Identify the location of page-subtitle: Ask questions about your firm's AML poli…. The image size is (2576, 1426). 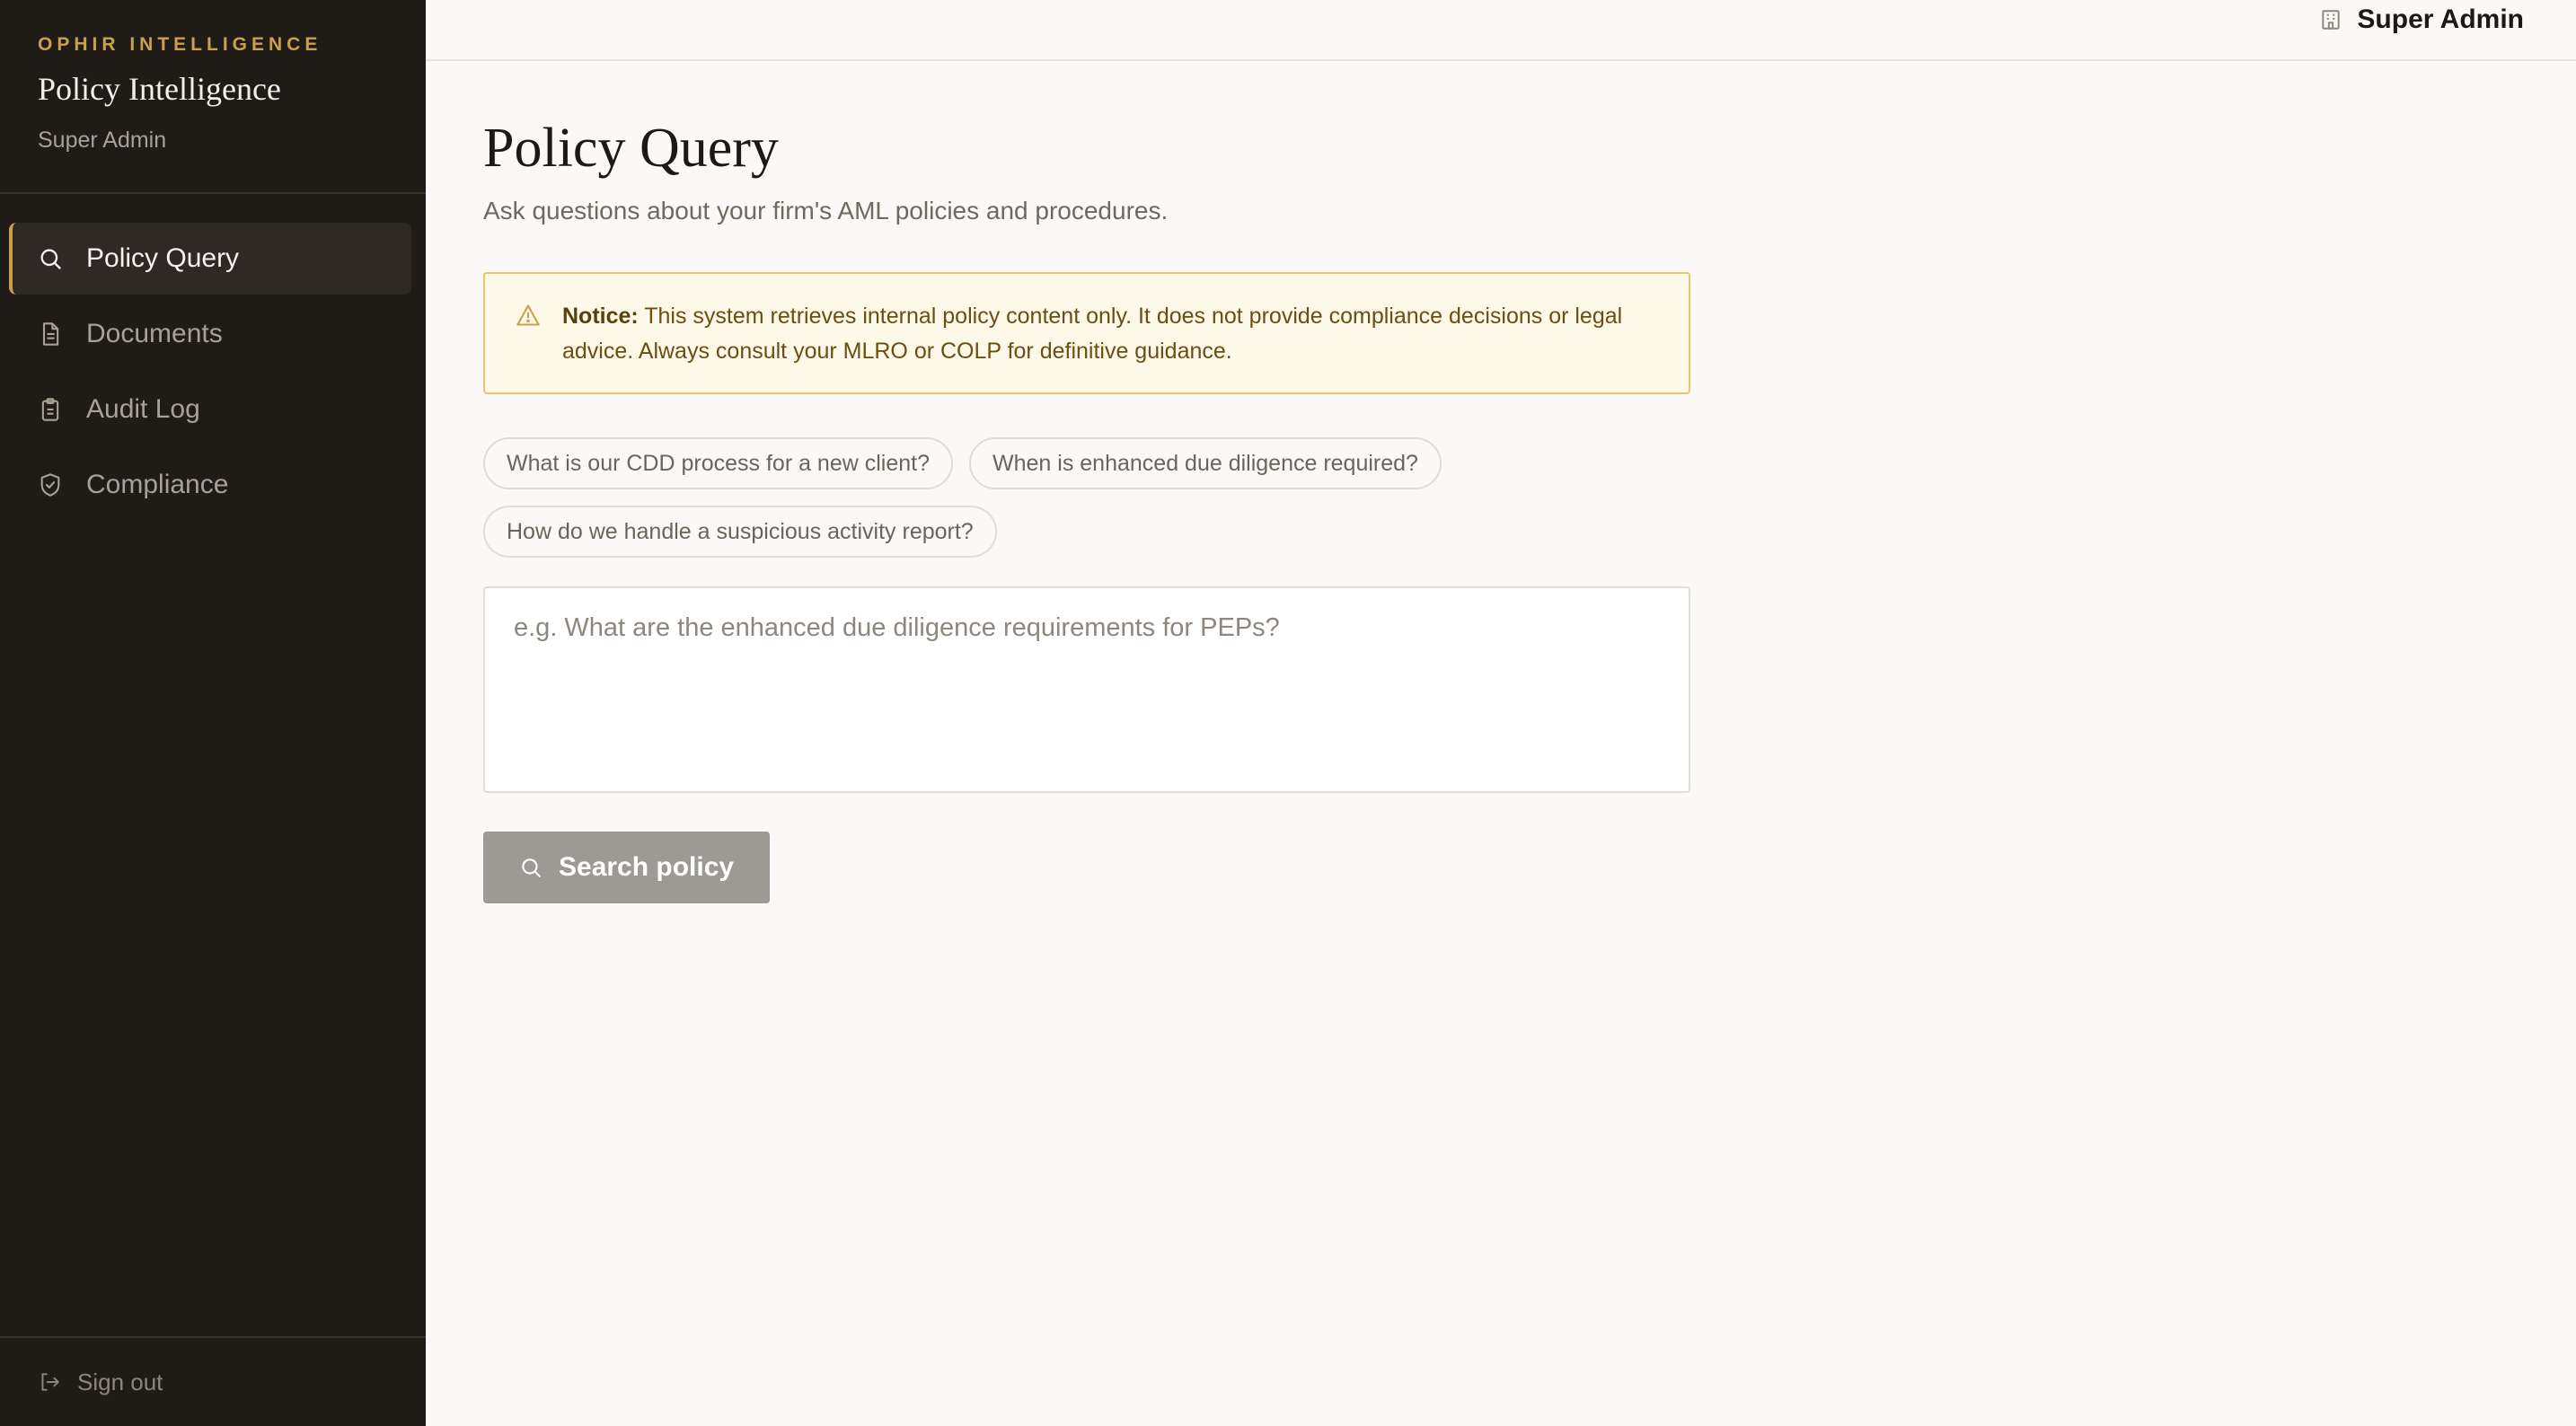
(826, 210).